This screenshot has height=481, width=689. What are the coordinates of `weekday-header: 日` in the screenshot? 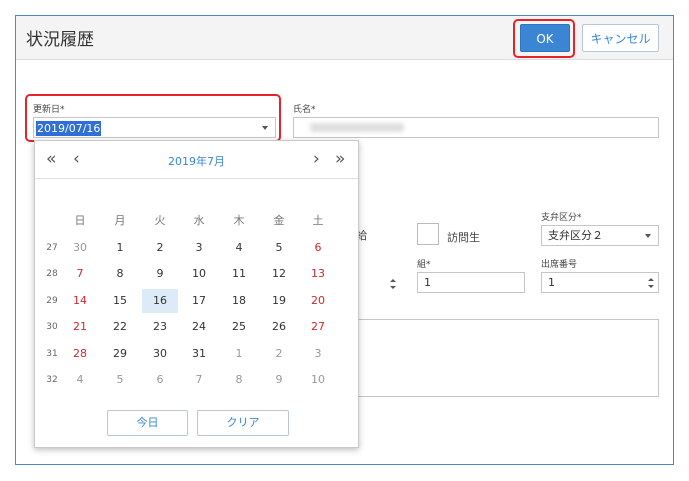 It's located at (80, 220).